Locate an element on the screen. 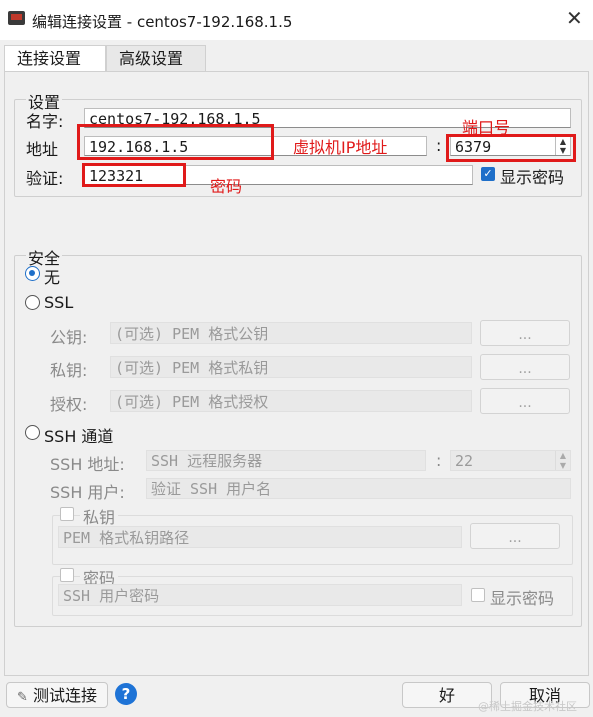 This screenshot has width=593, height=717. radio-none is located at coordinates (32, 273).